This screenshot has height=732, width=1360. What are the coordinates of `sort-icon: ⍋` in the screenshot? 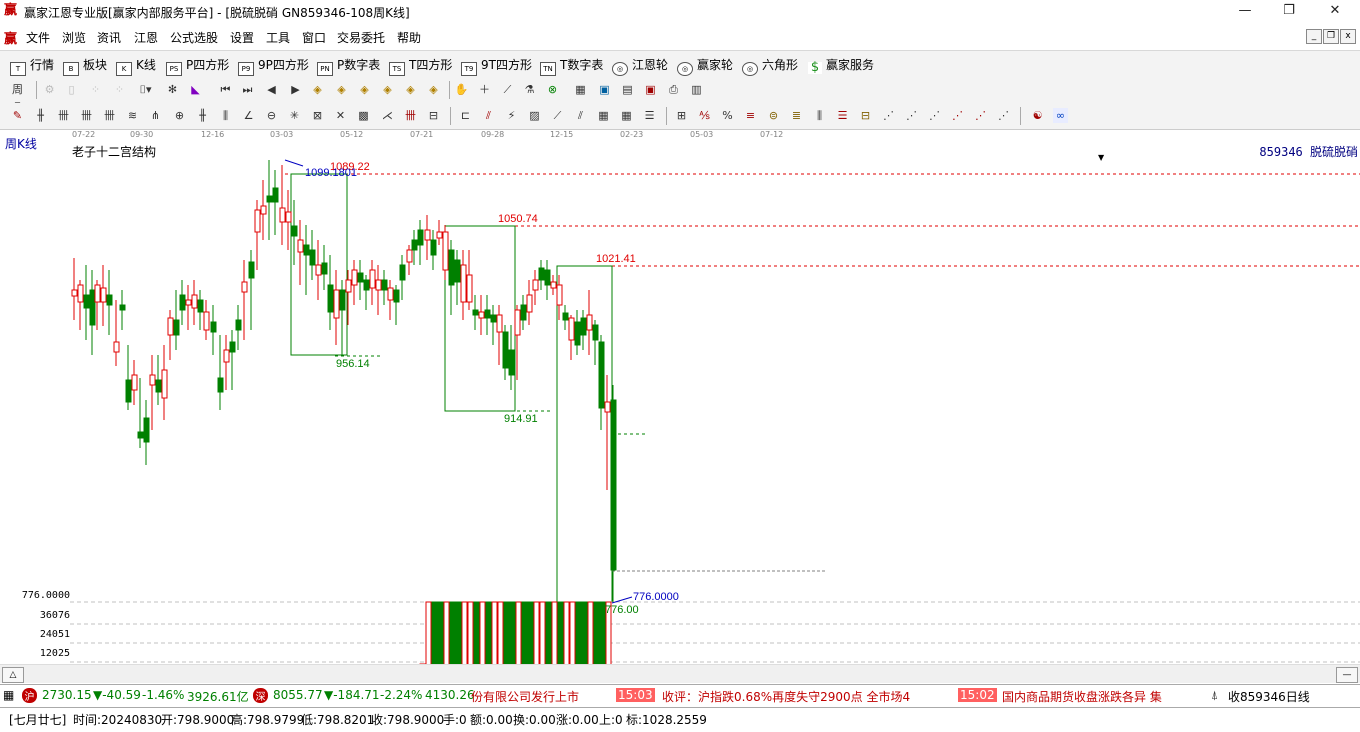 It's located at (1214, 695).